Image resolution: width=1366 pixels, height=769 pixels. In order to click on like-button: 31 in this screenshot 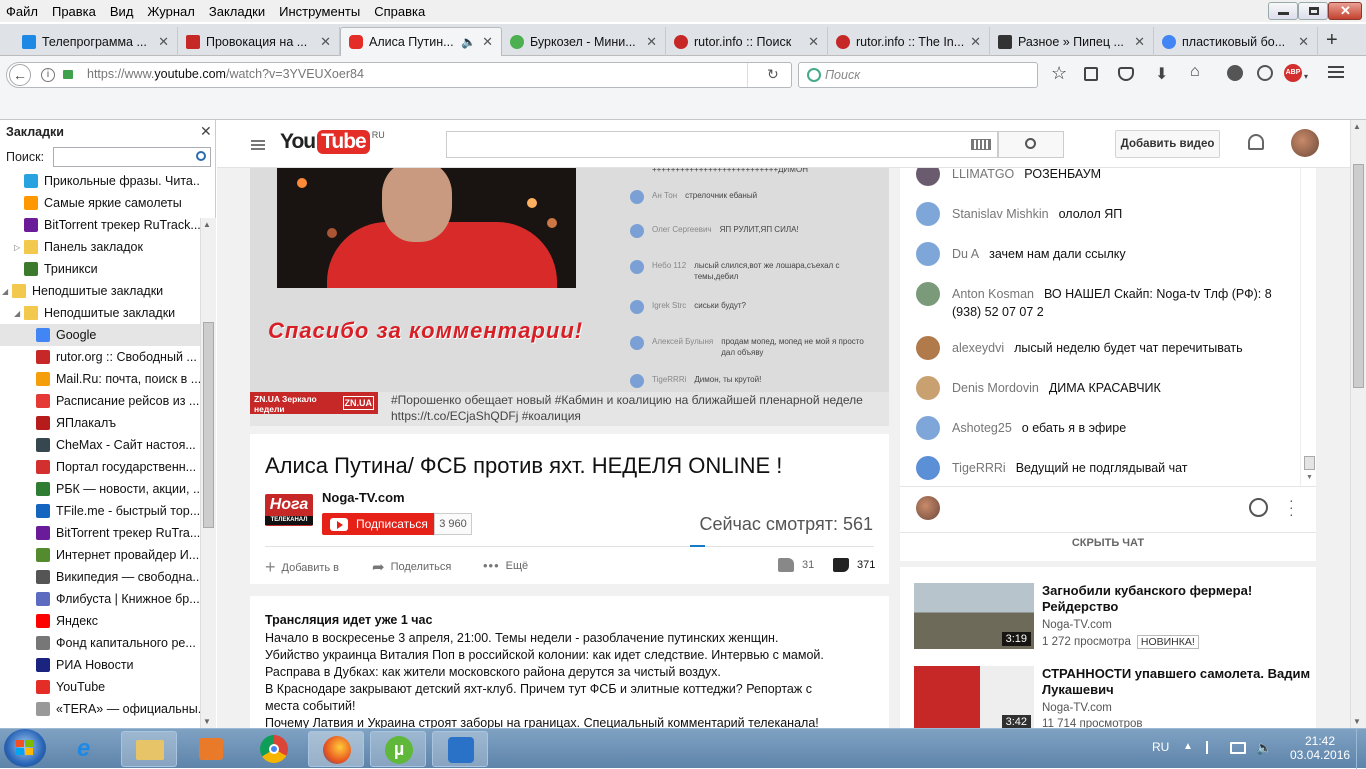, I will do `click(796, 565)`.